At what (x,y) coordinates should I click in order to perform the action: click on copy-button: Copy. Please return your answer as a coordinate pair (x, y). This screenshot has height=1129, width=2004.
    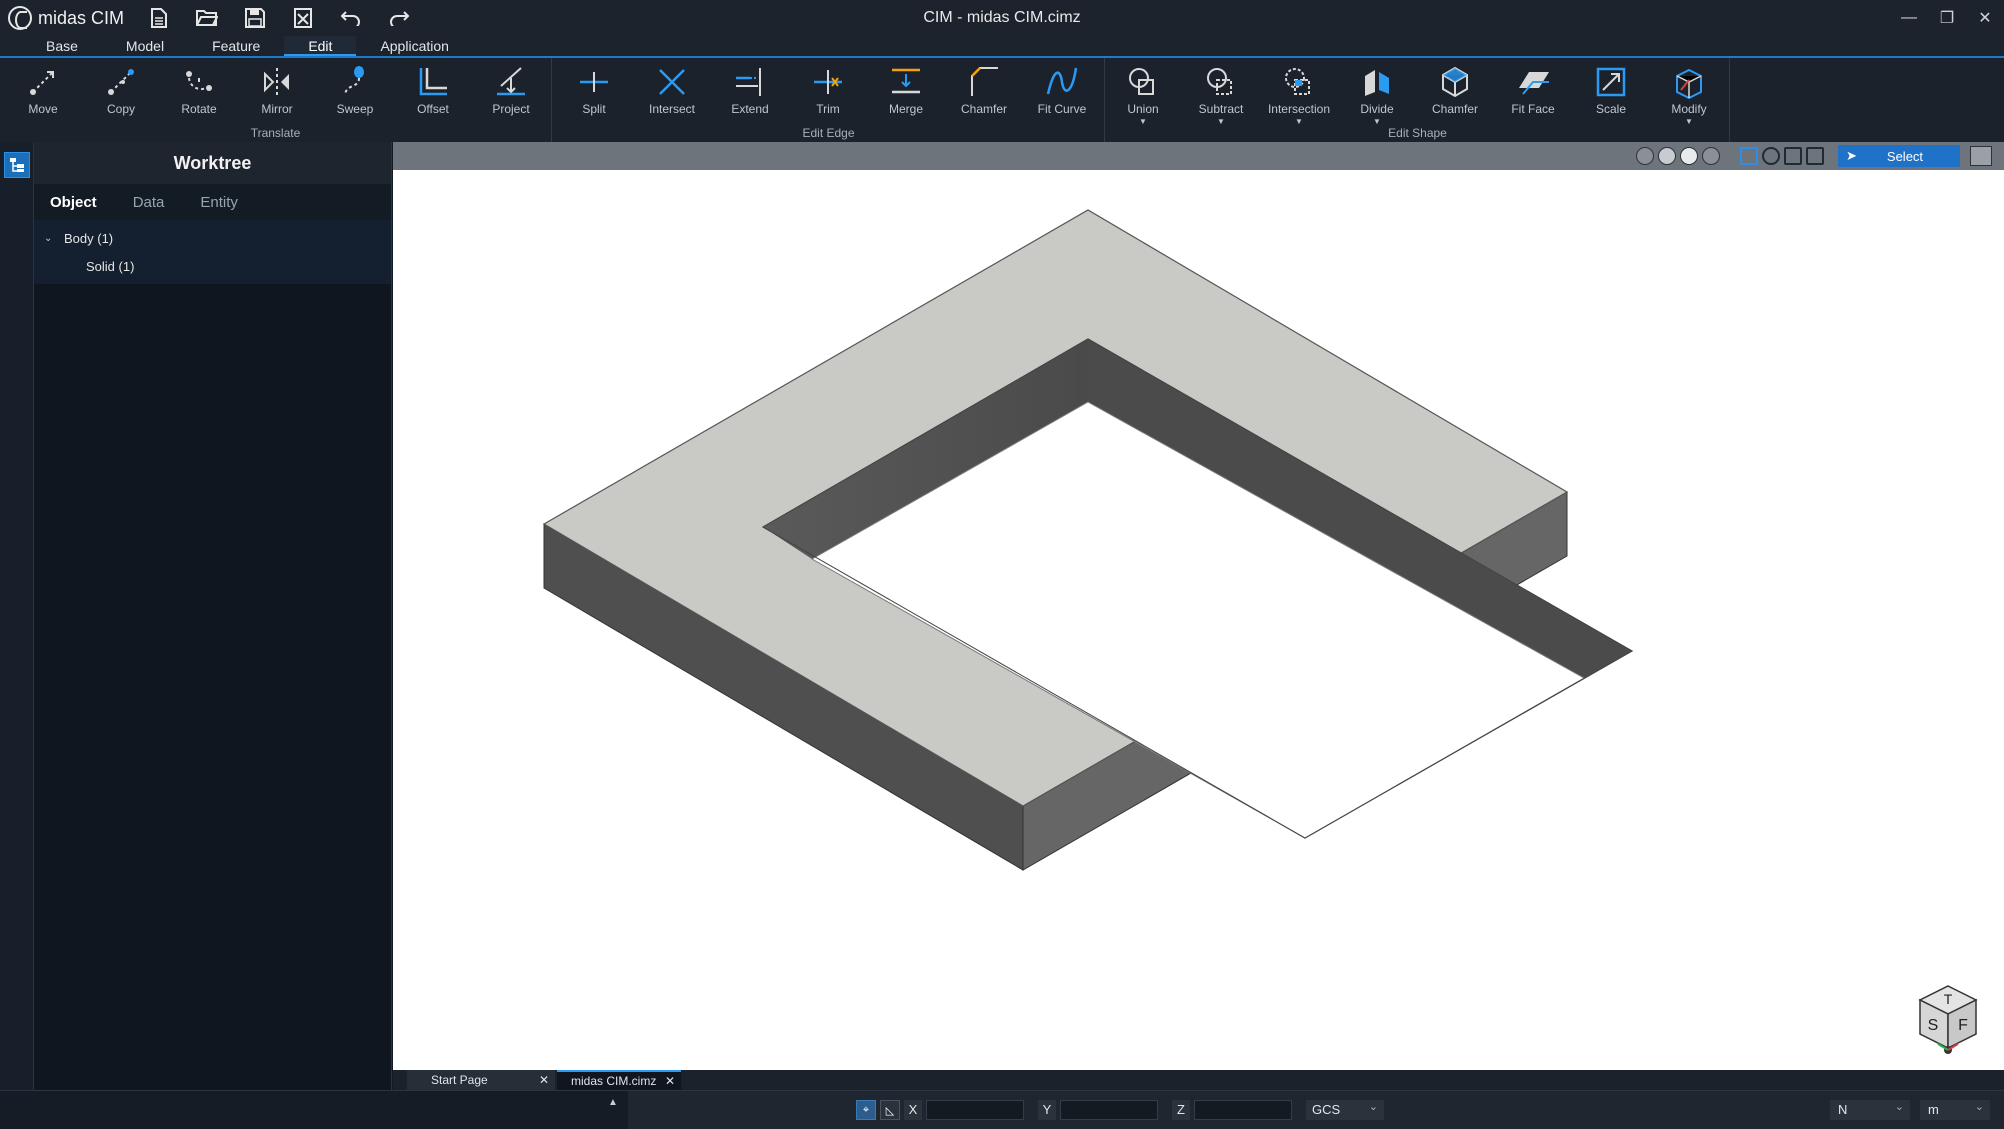
    Looking at the image, I should click on (121, 92).